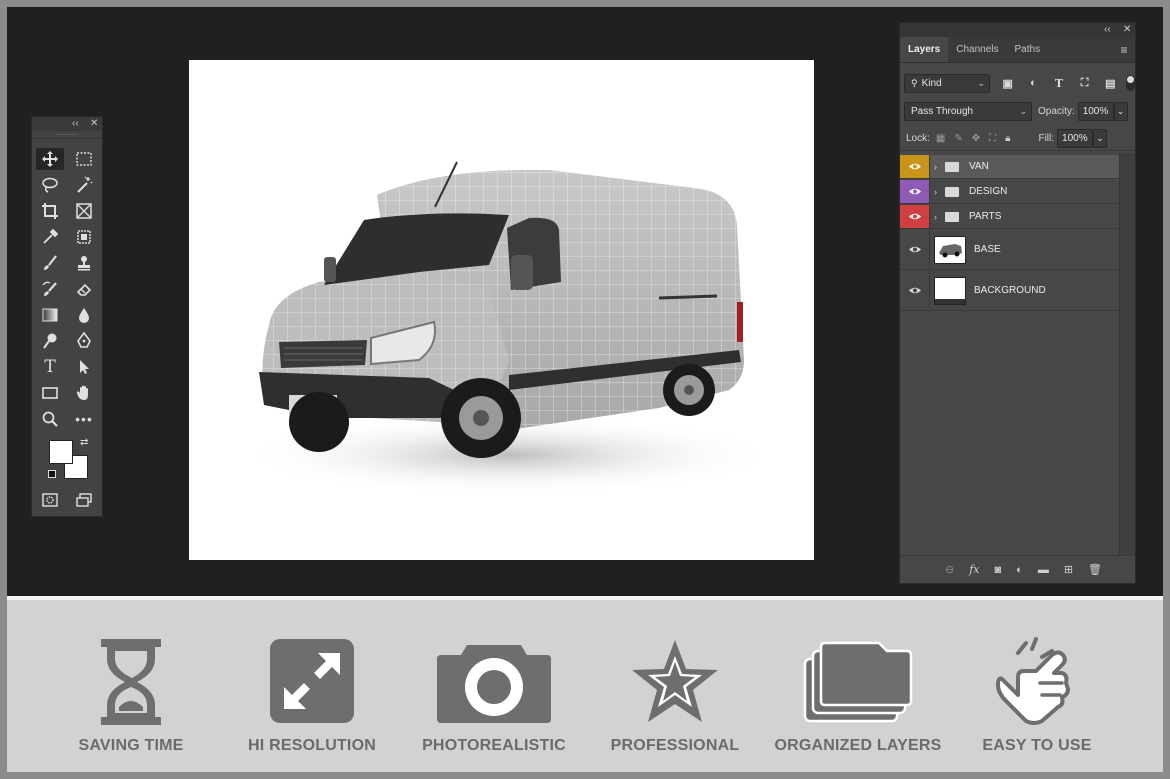 The image size is (1170, 779). Describe the element at coordinates (1009, 192) in the screenshot. I see `layer-row-design: › DESIGN` at that location.